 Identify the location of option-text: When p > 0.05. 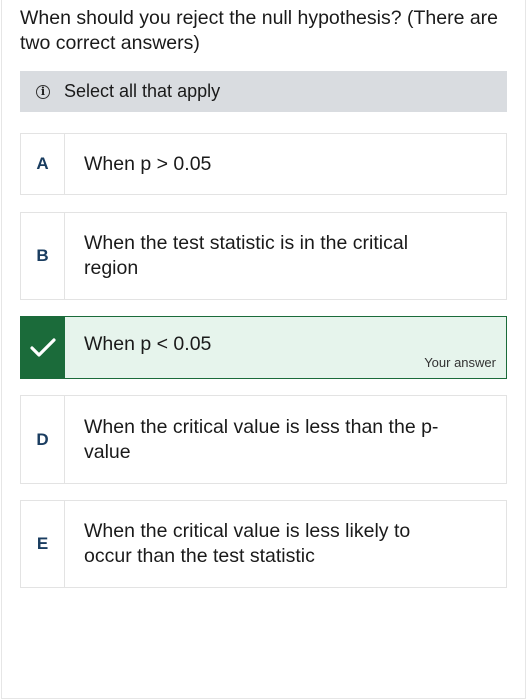
(148, 163).